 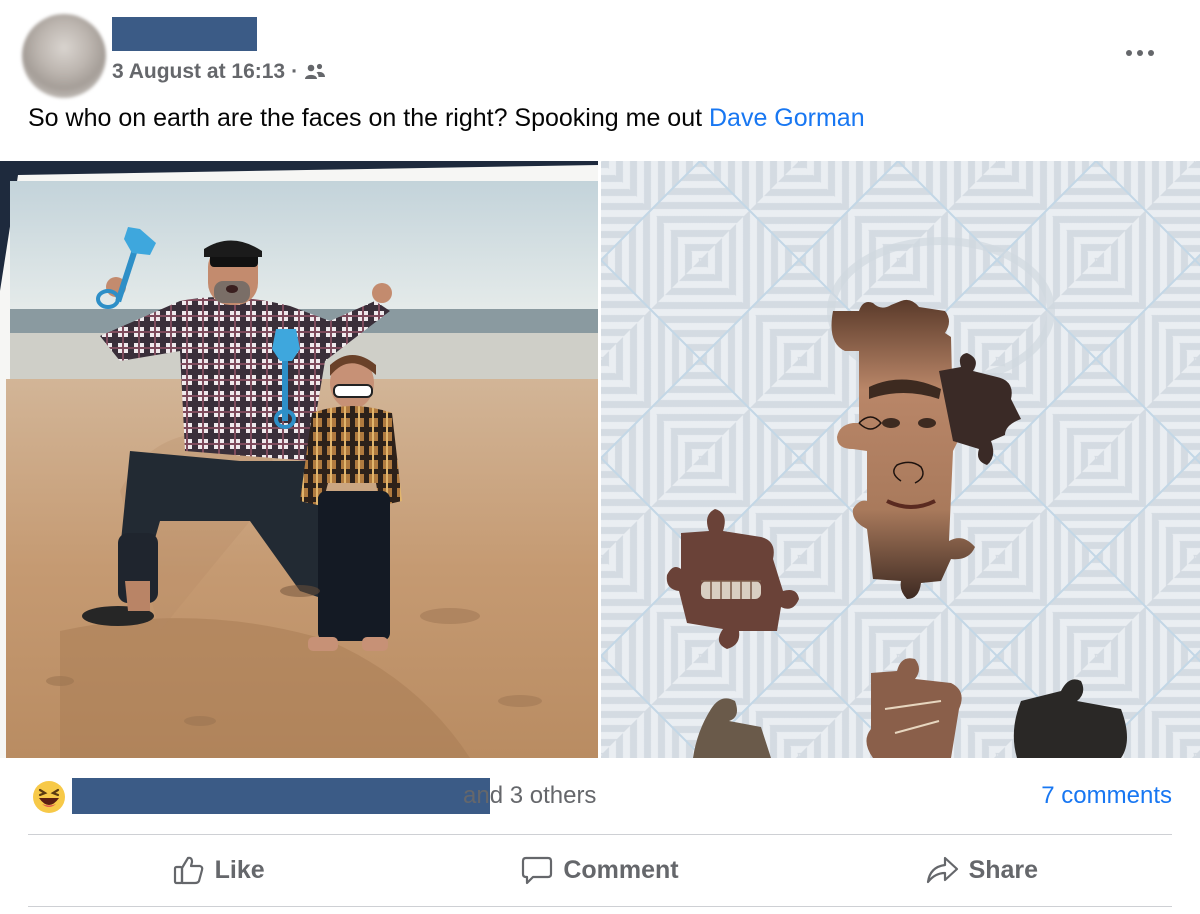 I want to click on like-button: Like, so click(x=218, y=870).